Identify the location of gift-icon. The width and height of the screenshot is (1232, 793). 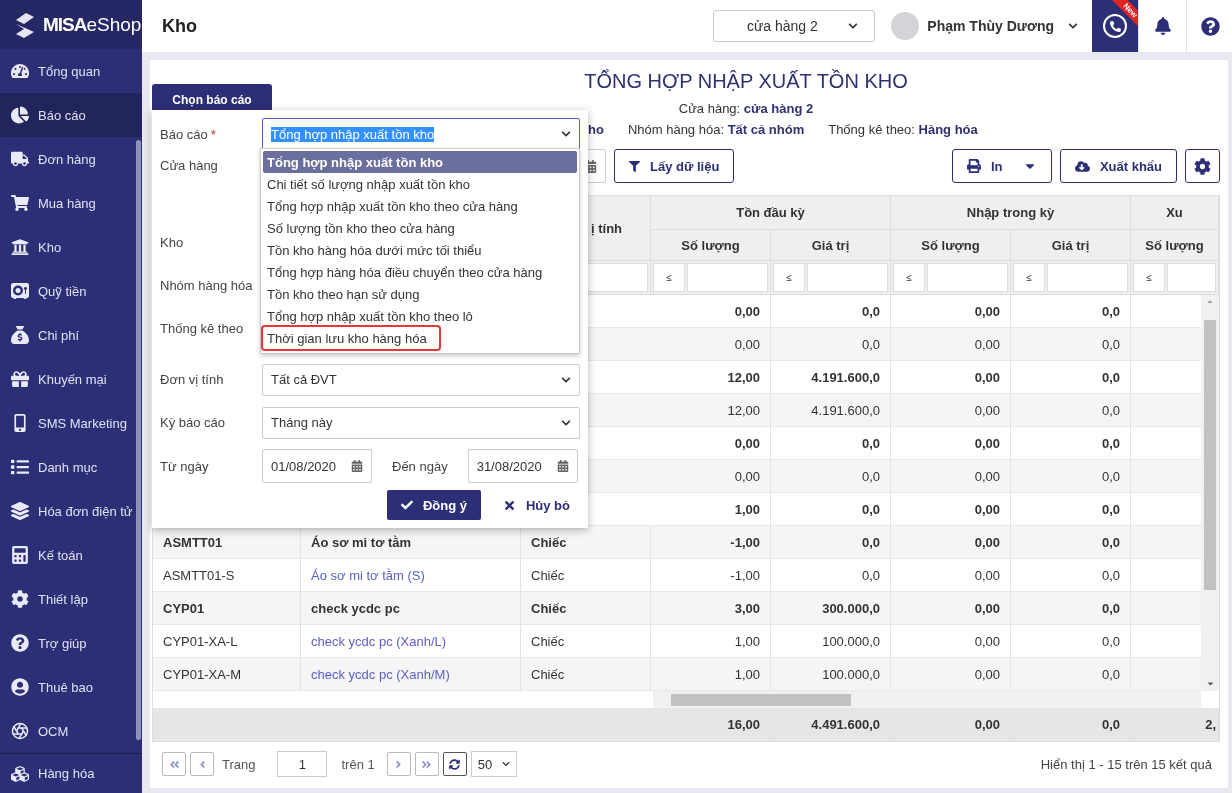
(20, 379).